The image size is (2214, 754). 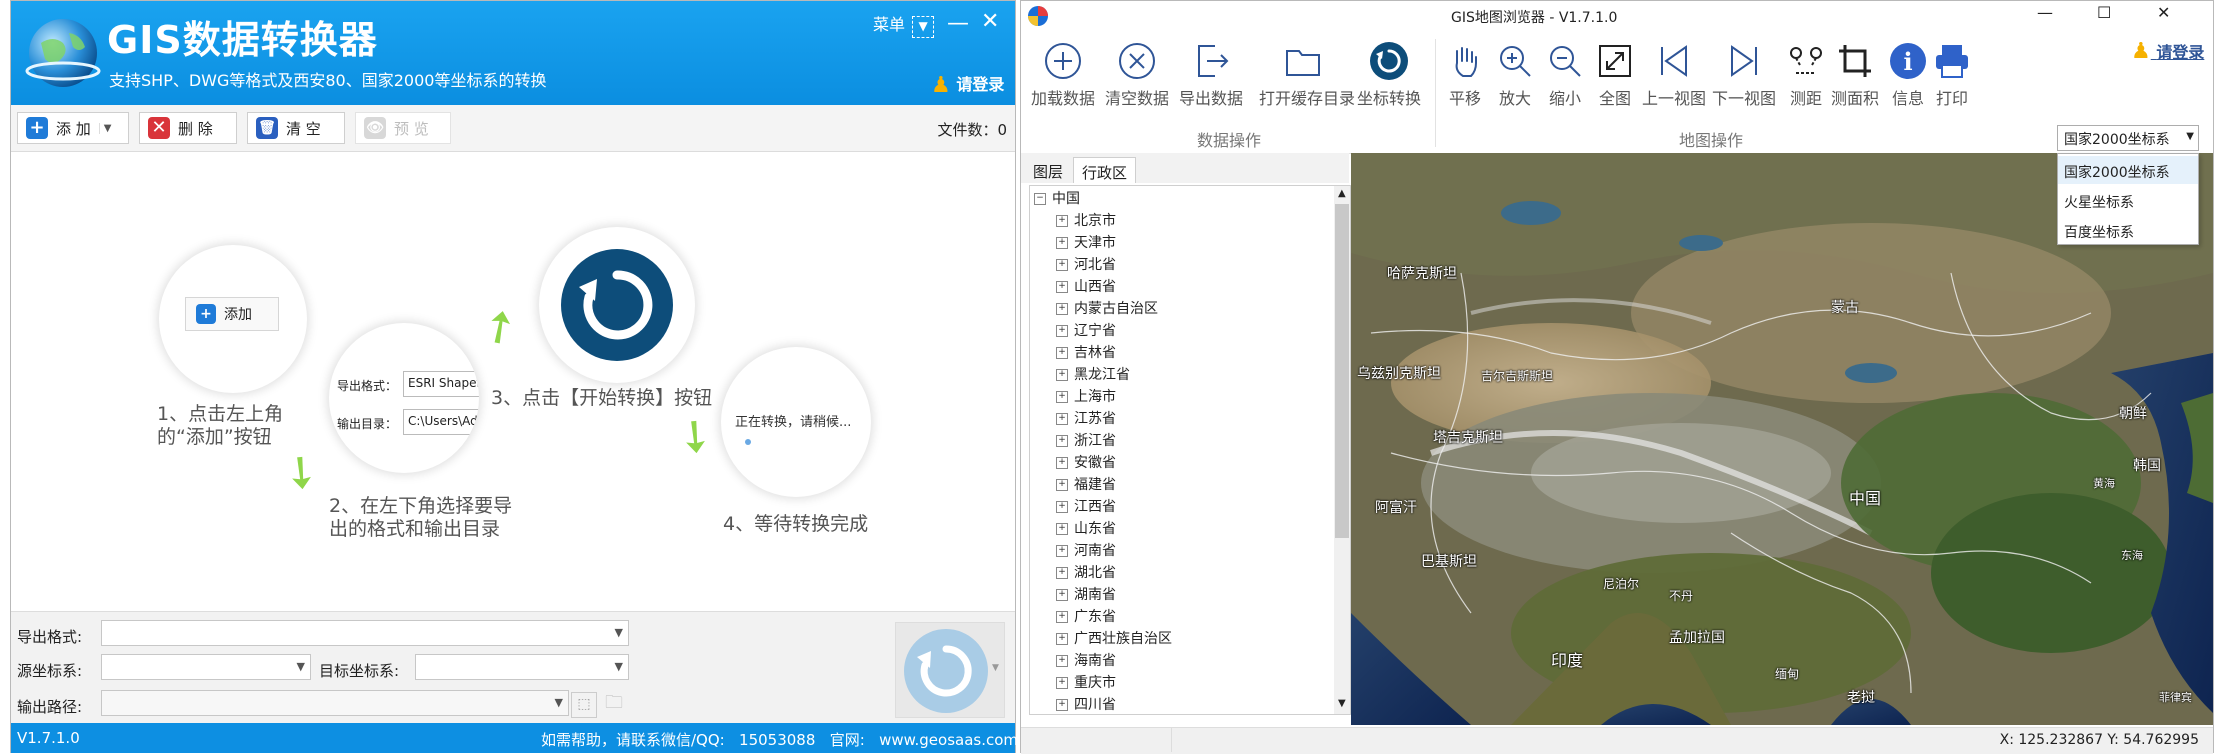 What do you see at coordinates (1515, 75) in the screenshot?
I see `zoom-in-button: 放大` at bounding box center [1515, 75].